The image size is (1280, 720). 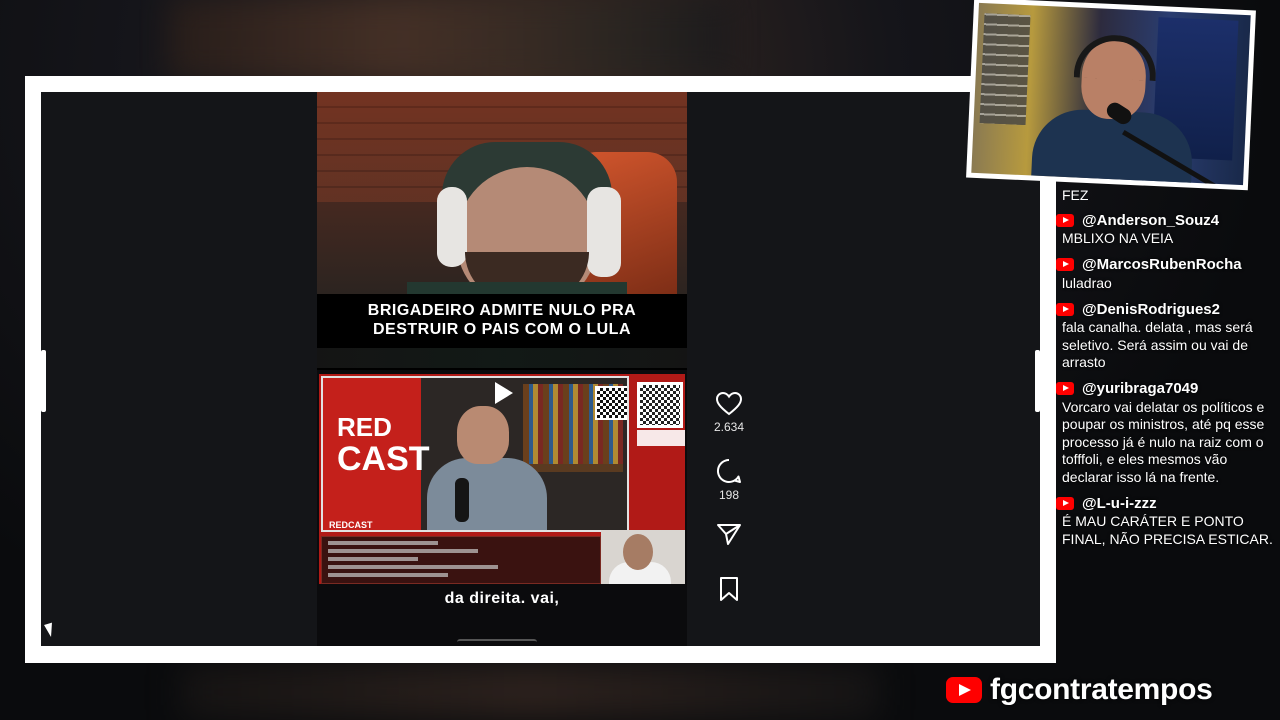 What do you see at coordinates (1151, 220) in the screenshot?
I see `chat-username: @Anderson_Souz4` at bounding box center [1151, 220].